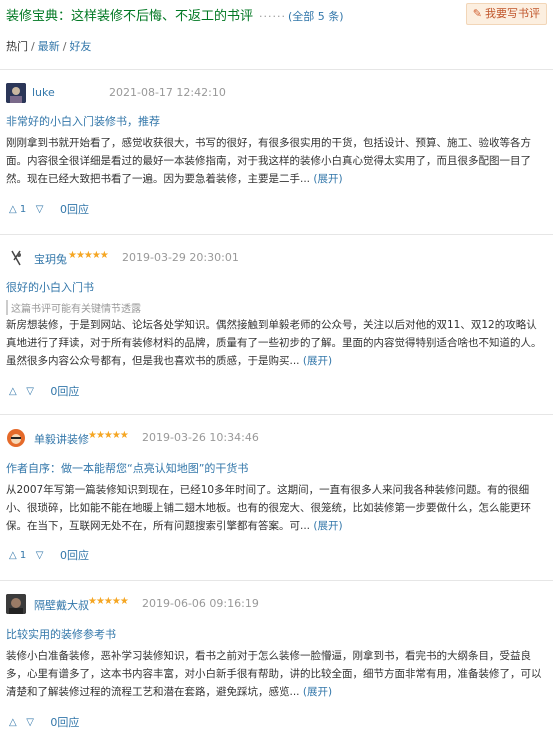 The width and height of the screenshot is (553, 744). I want to click on sort-hot: 热门, so click(17, 46).